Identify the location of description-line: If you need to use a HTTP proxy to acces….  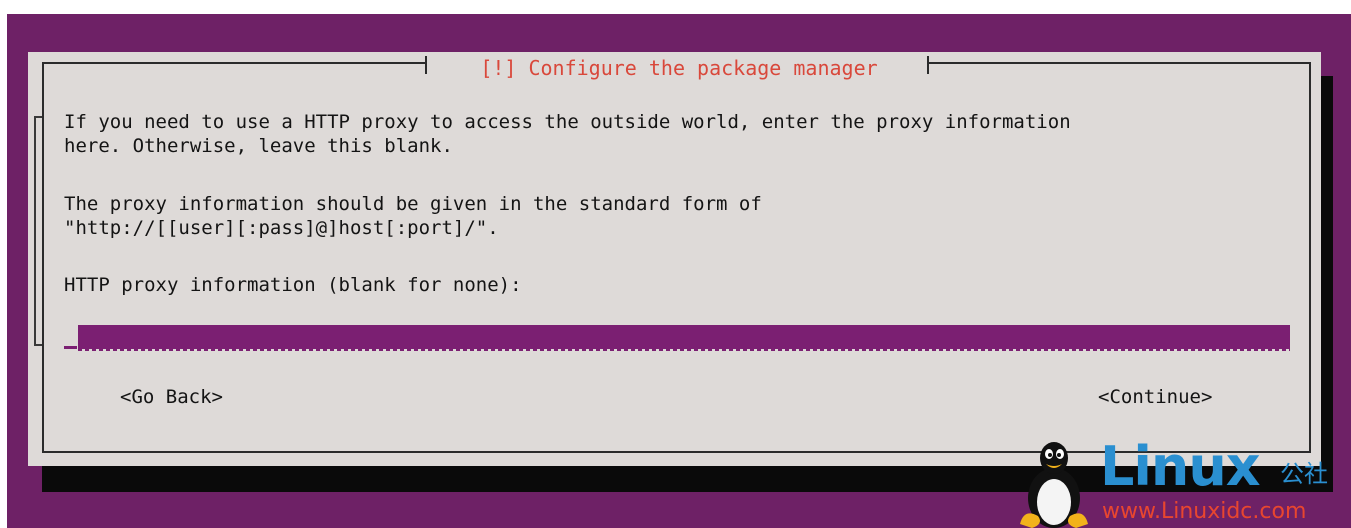
(567, 122).